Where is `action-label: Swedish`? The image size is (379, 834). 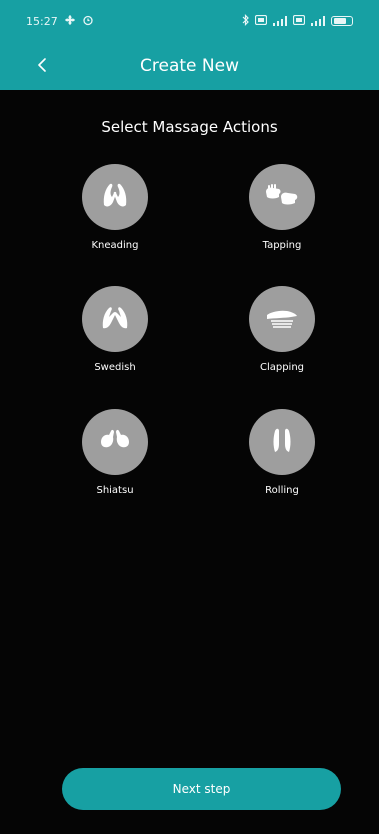 action-label: Swedish is located at coordinates (115, 367).